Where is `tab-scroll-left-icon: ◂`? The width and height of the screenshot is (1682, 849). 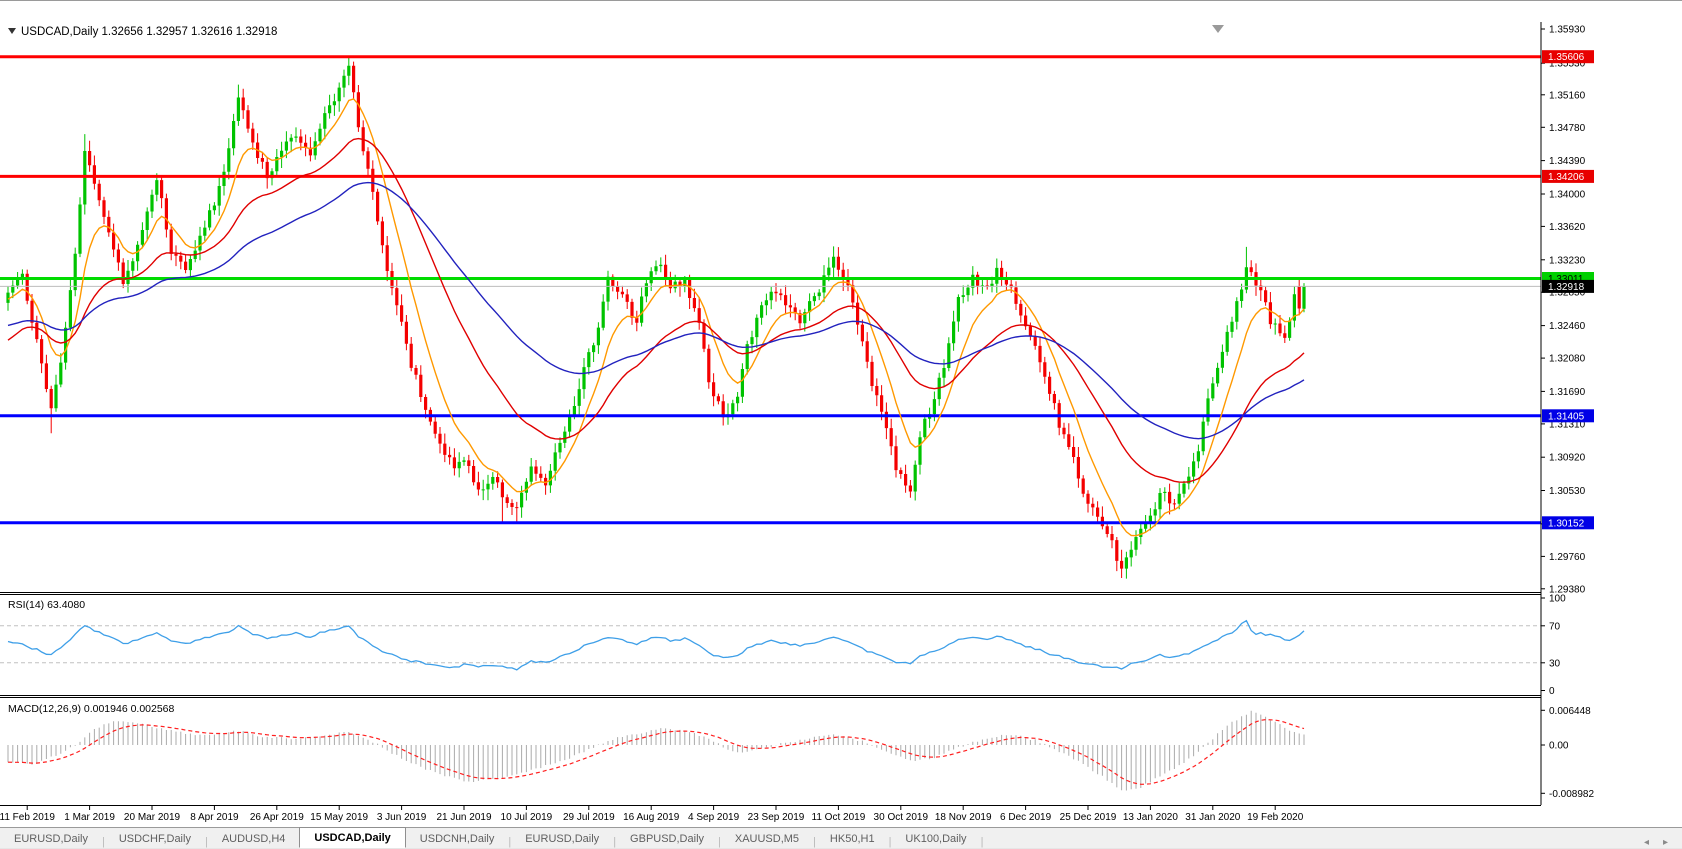
tab-scroll-left-icon: ◂ is located at coordinates (1646, 842).